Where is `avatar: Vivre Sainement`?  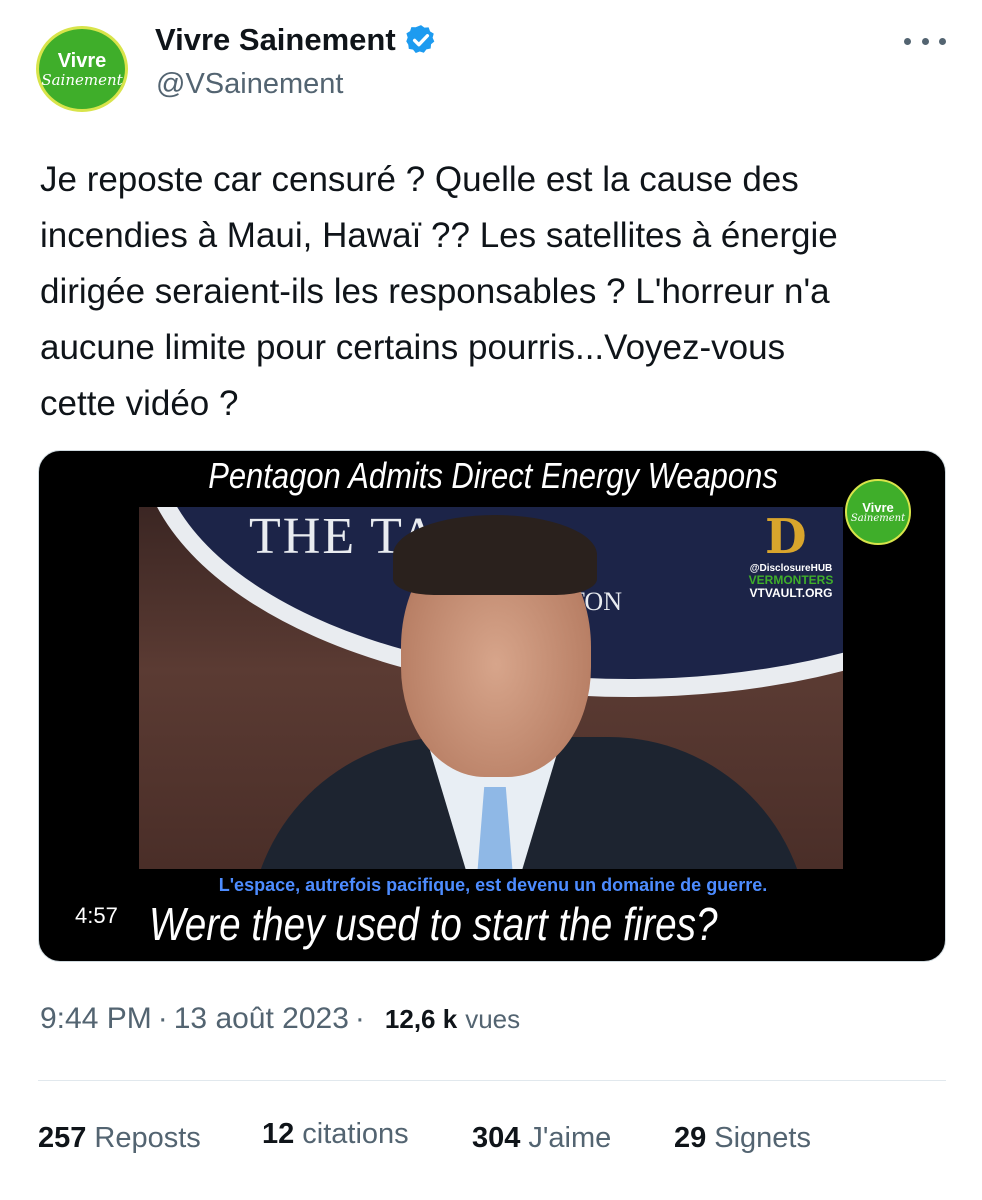 avatar: Vivre Sainement is located at coordinates (82, 69).